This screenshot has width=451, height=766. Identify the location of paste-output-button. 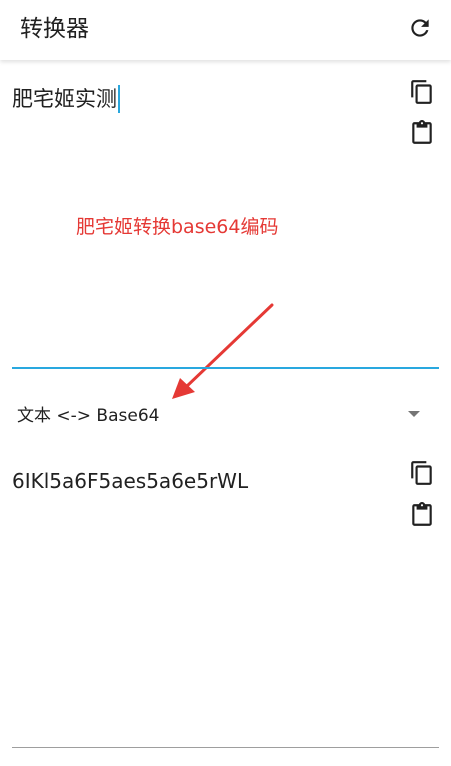
(422, 515).